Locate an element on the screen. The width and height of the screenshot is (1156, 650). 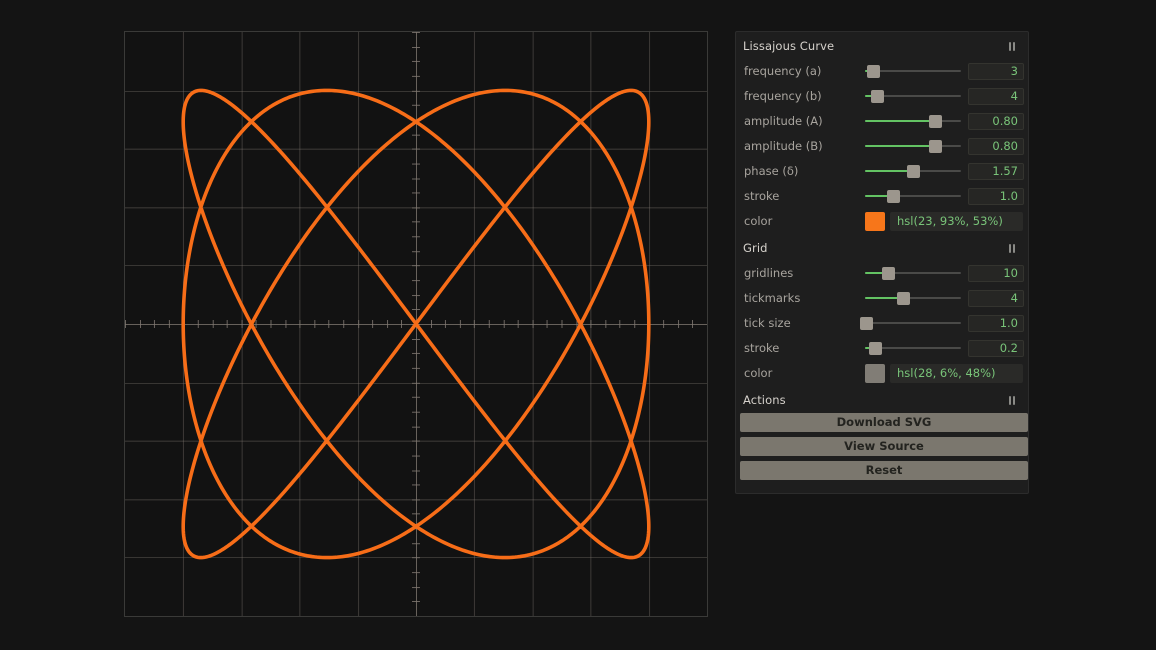
control-row-grid-stroke: stroke 0.2 is located at coordinates (882, 348).